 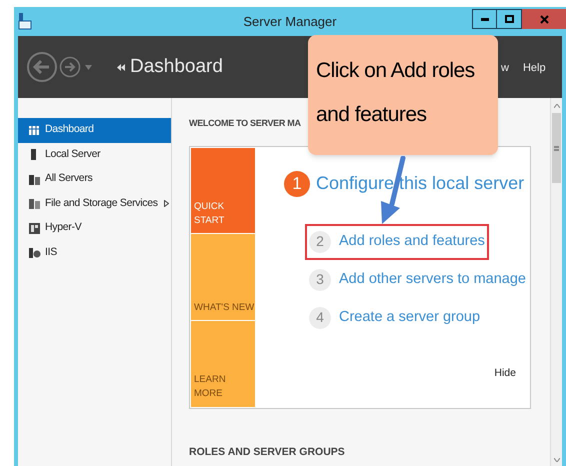 What do you see at coordinates (94, 228) in the screenshot?
I see `sidebar-item: Hyper-V` at bounding box center [94, 228].